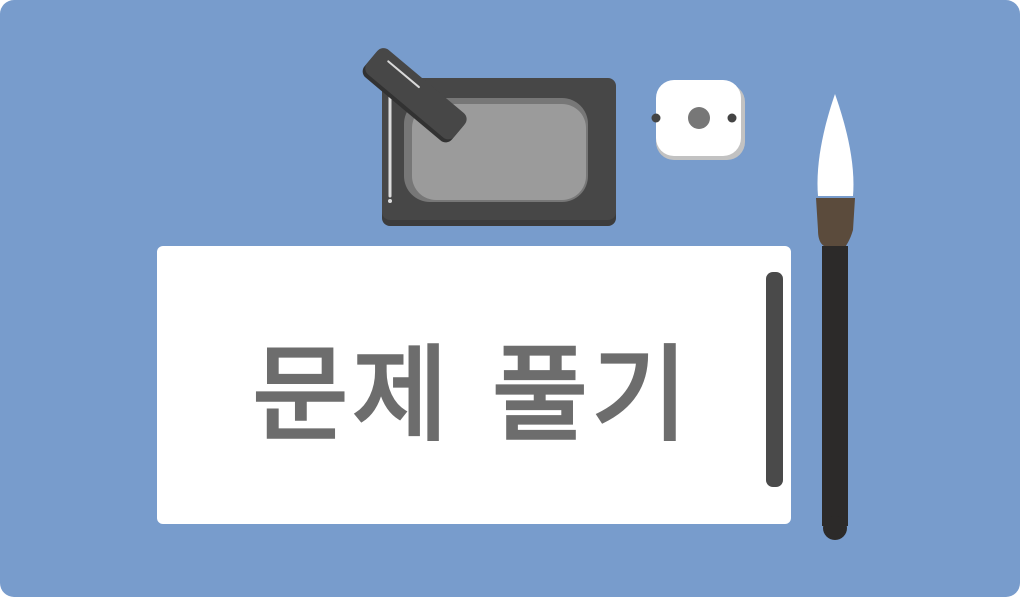 This screenshot has width=1020, height=597. Describe the element at coordinates (774, 379) in the screenshot. I see `scroll-roller-icon` at that location.